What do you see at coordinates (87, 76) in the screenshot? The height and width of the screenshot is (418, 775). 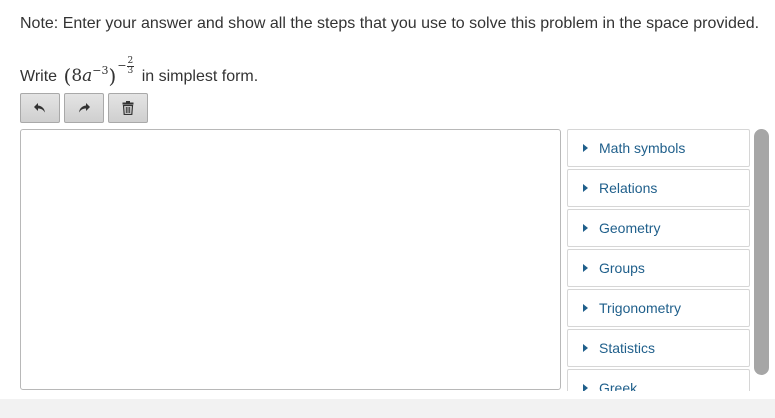 I see `variable: a` at bounding box center [87, 76].